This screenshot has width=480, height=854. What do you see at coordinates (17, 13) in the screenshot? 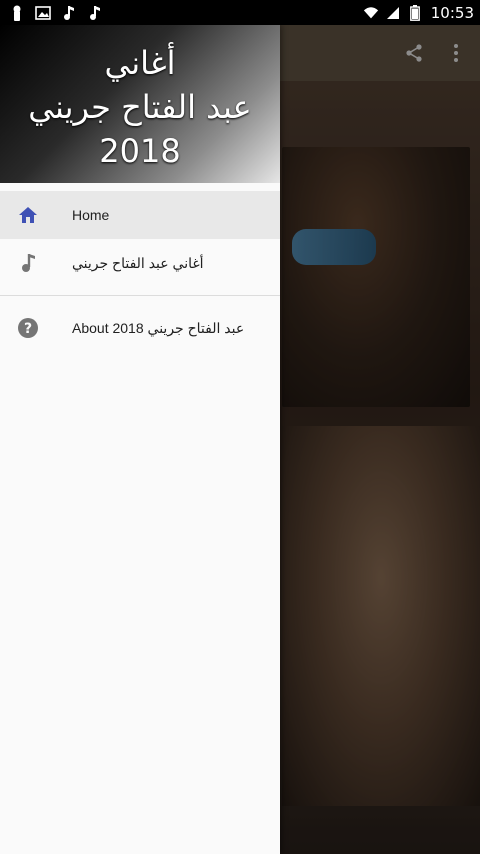
I see `keyhole-icon` at bounding box center [17, 13].